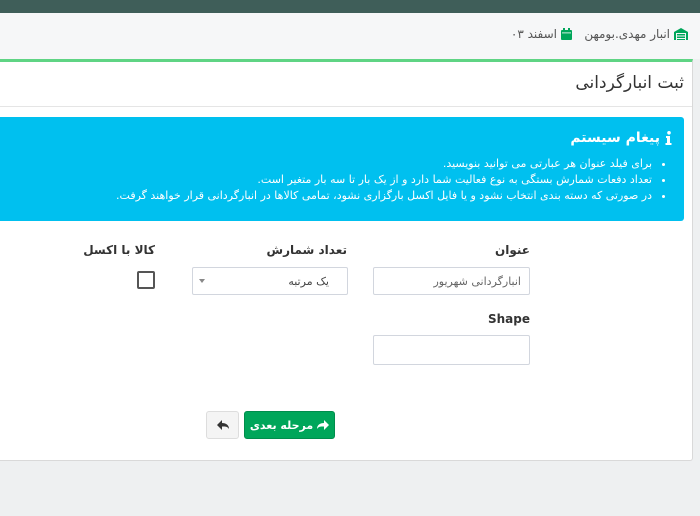  Describe the element at coordinates (306, 250) in the screenshot. I see `count-field-label: تعداد شمارش` at that location.